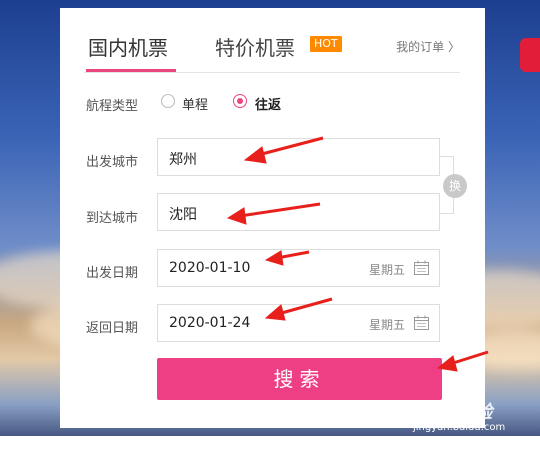 The height and width of the screenshot is (449, 540). Describe the element at coordinates (428, 46) in the screenshot. I see `my-orders-link: 我的订单 〉` at that location.